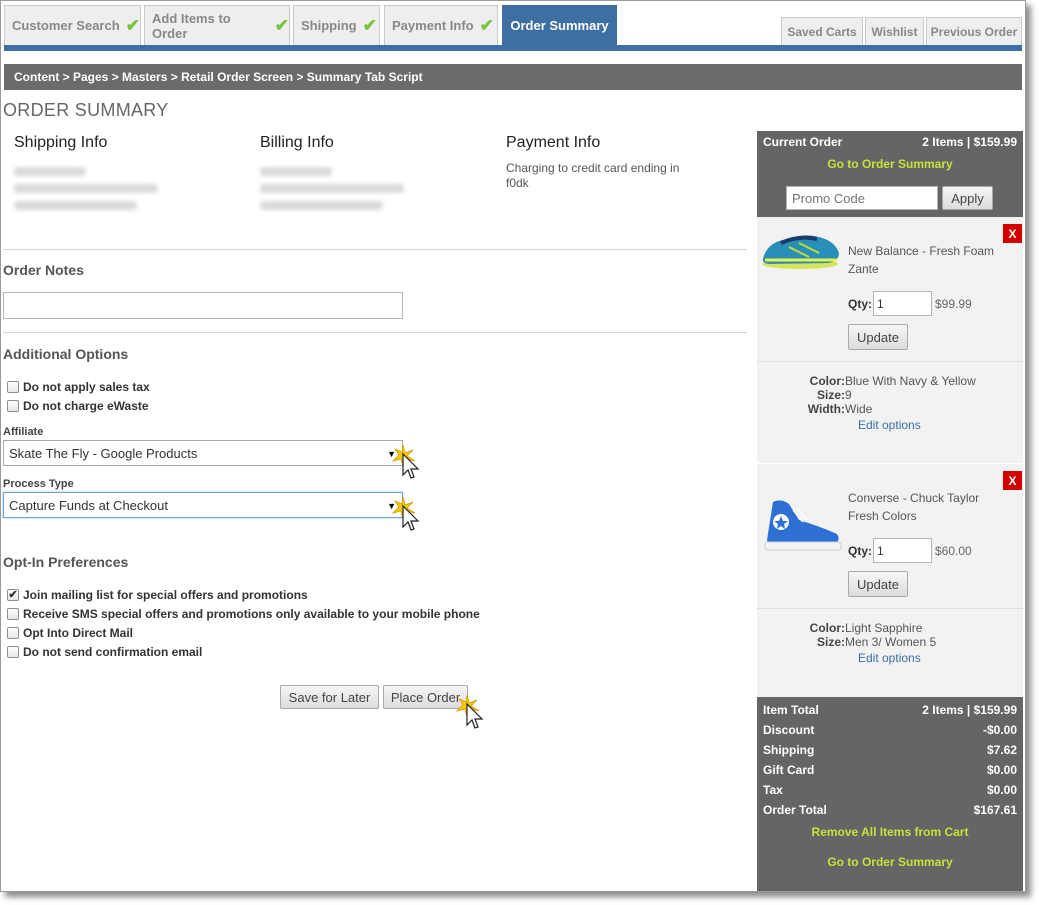  I want to click on no-confirmation-checkbox, so click(13, 652).